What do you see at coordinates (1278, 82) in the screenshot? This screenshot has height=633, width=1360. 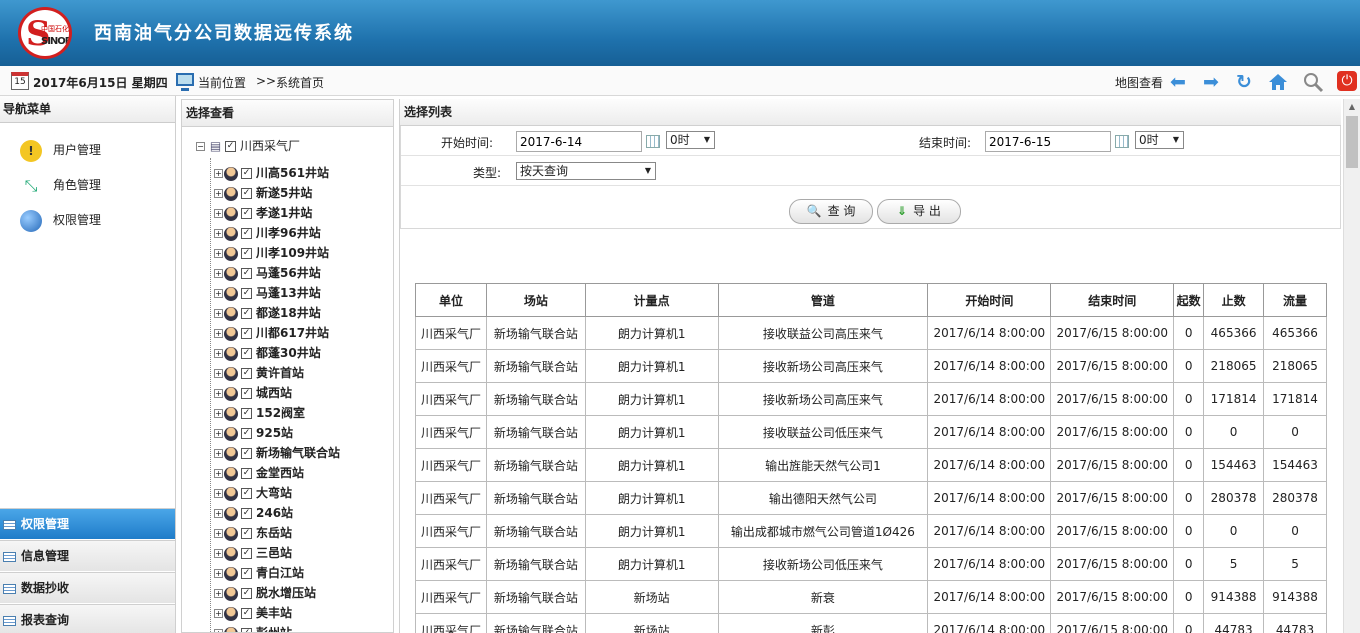 I see `home-icon` at bounding box center [1278, 82].